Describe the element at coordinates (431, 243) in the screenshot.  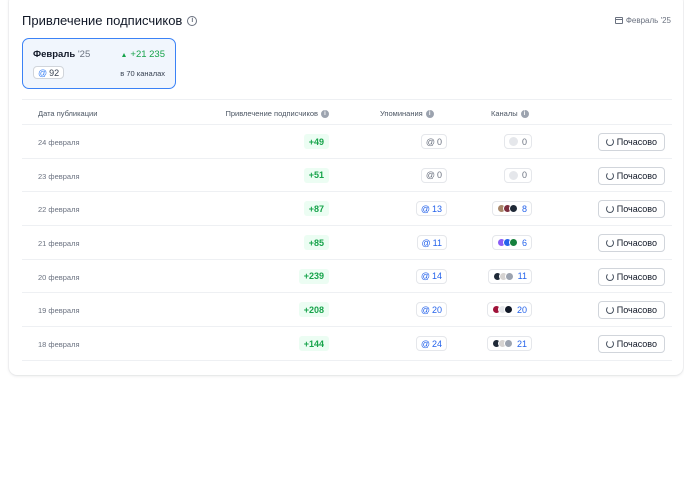
I see `mentions-badge: @11` at that location.